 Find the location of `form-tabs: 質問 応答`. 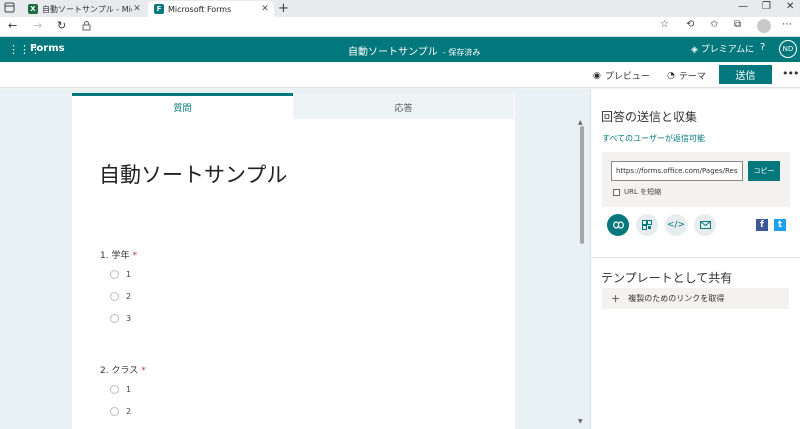

form-tabs: 質問 応答 is located at coordinates (293, 106).